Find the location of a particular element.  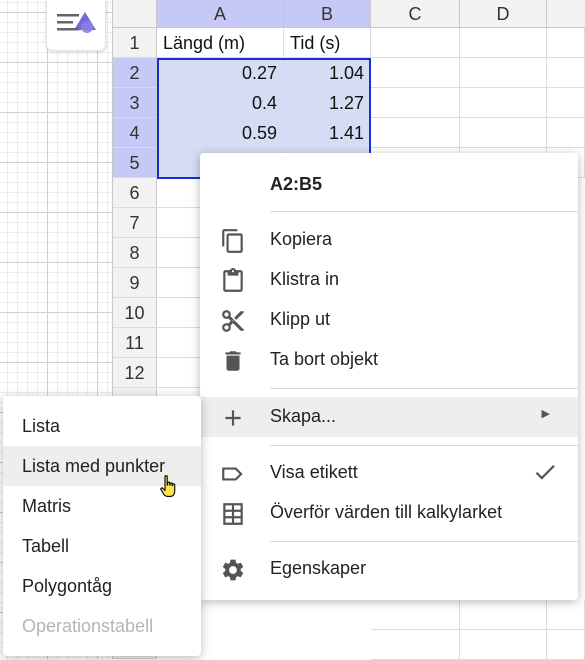

style-bar-toggle-button is located at coordinates (76, 25).